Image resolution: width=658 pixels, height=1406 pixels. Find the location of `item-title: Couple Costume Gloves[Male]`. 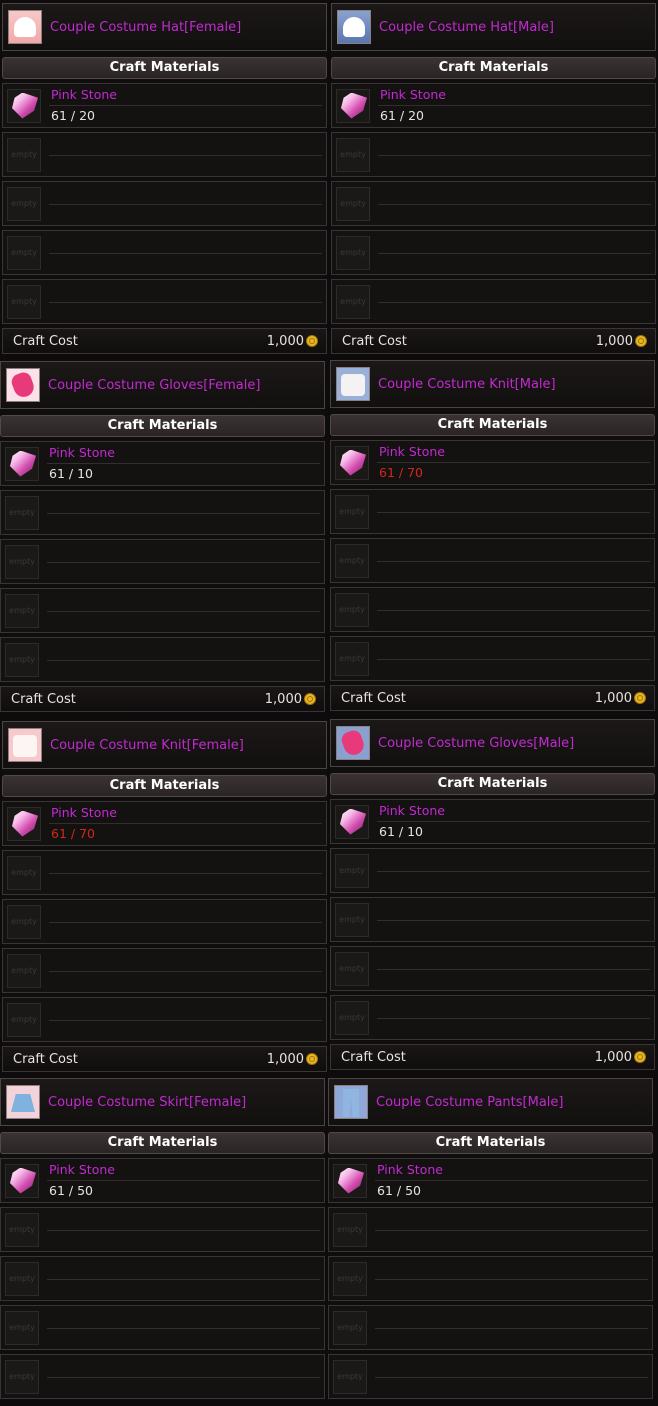

item-title: Couple Costume Gloves[Male] is located at coordinates (476, 743).